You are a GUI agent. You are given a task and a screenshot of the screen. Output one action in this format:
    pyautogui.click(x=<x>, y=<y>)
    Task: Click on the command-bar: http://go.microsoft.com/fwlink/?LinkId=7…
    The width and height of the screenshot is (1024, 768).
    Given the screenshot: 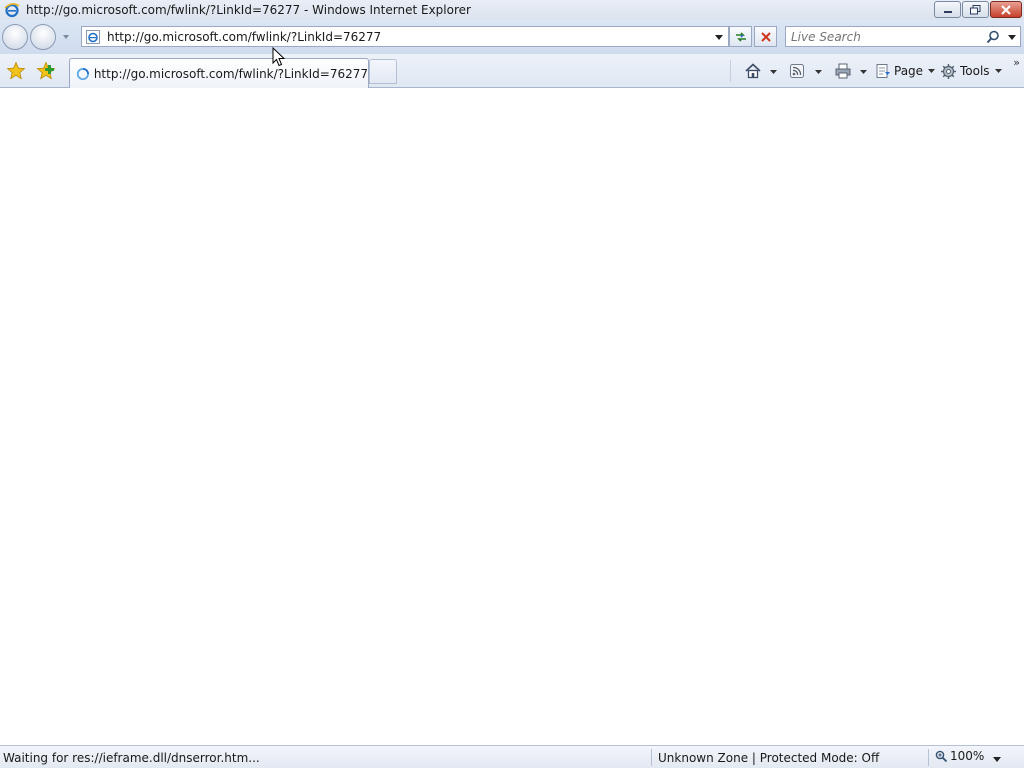 What is the action you would take?
    pyautogui.click(x=512, y=71)
    